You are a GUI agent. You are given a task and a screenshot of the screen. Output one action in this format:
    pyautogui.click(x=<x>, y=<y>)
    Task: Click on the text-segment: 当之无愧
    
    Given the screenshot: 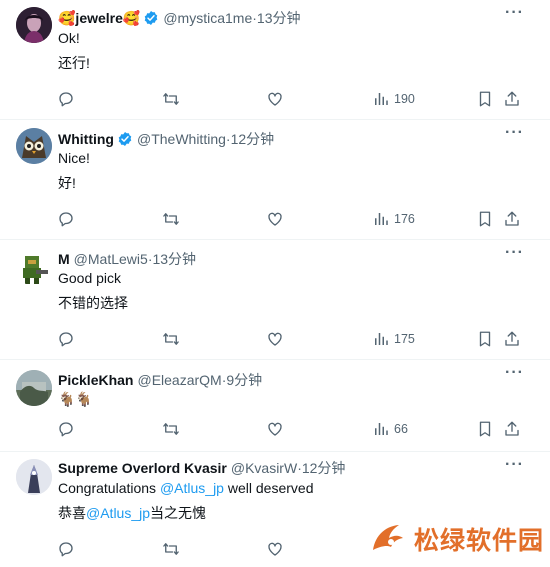 What is the action you would take?
    pyautogui.click(x=178, y=513)
    